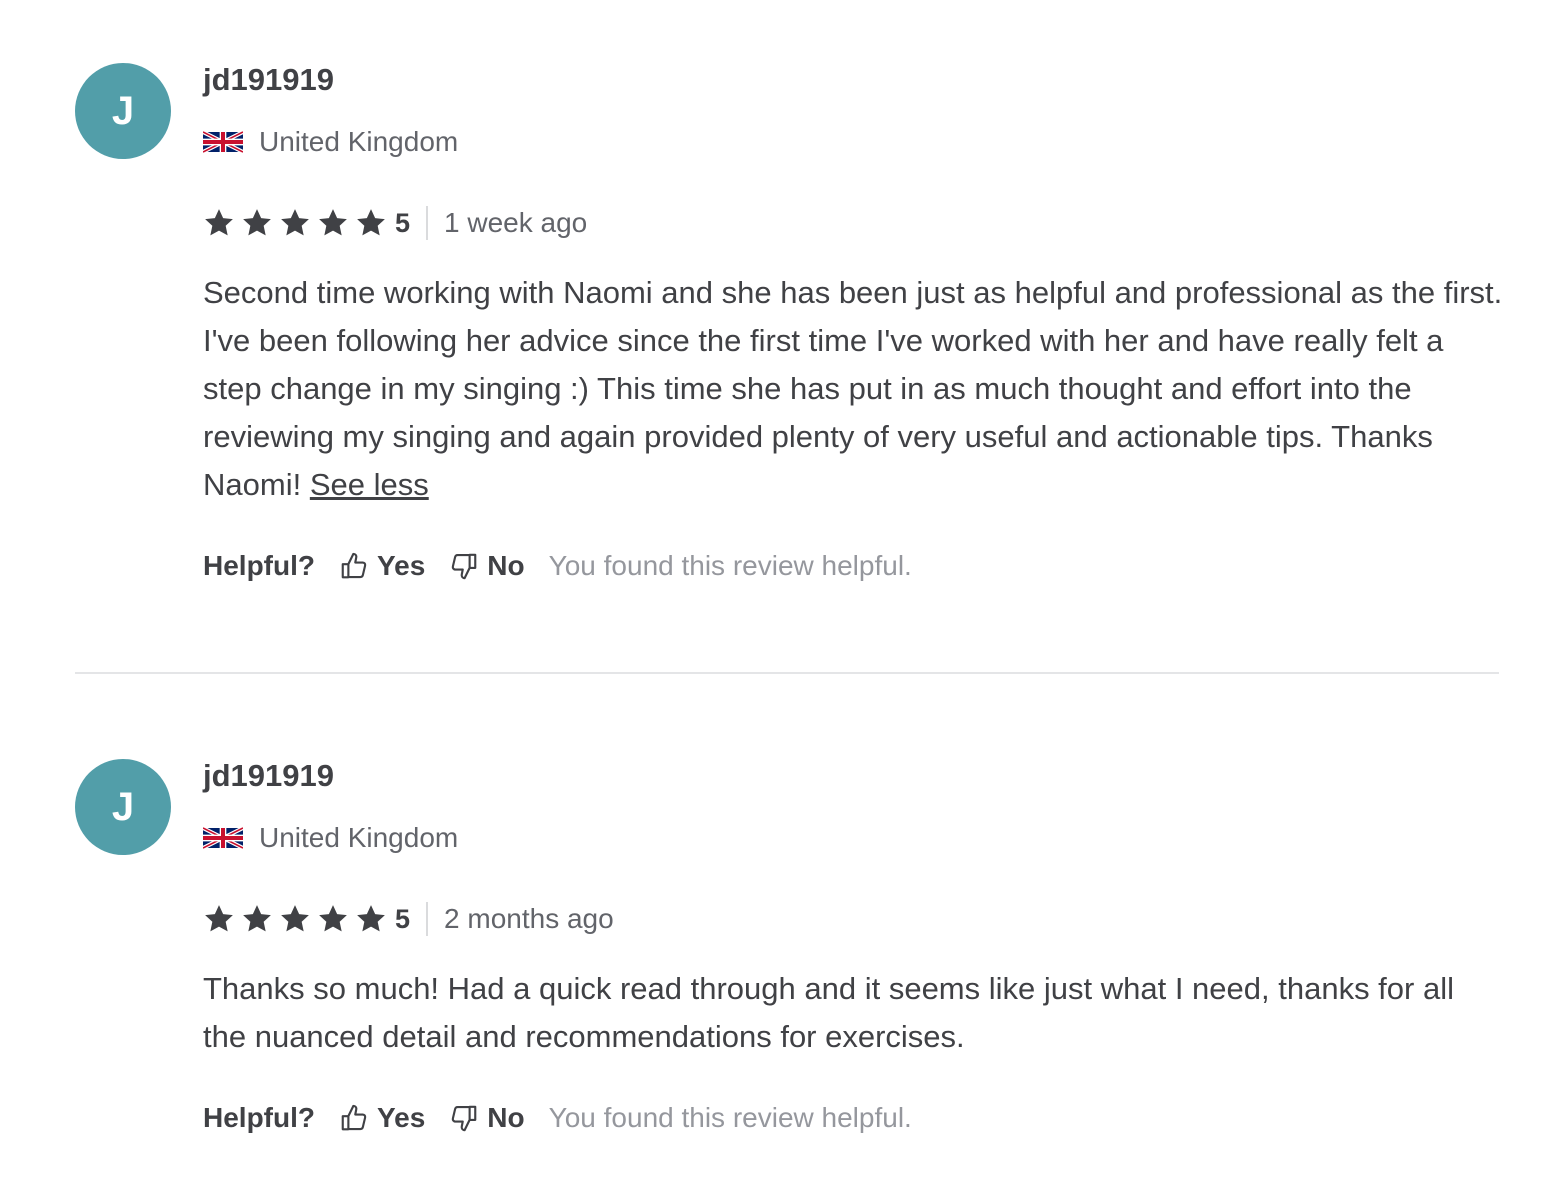  I want to click on review-time: 1 week ago, so click(516, 222).